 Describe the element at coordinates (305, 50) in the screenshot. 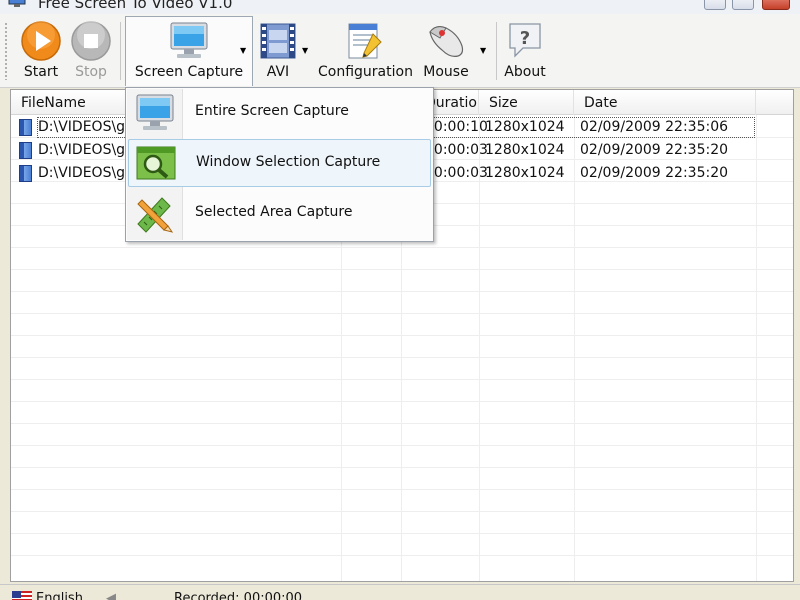

I see `avi-dropdown-icon: ▼` at that location.